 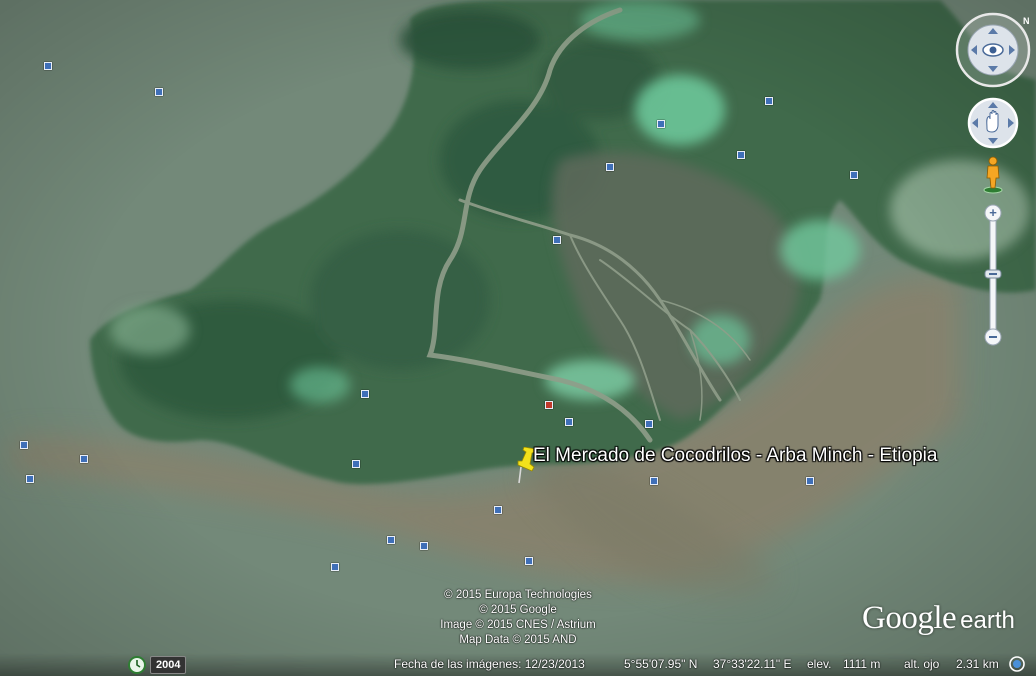 I want to click on google-earth-logo: Google earth, so click(x=938, y=618).